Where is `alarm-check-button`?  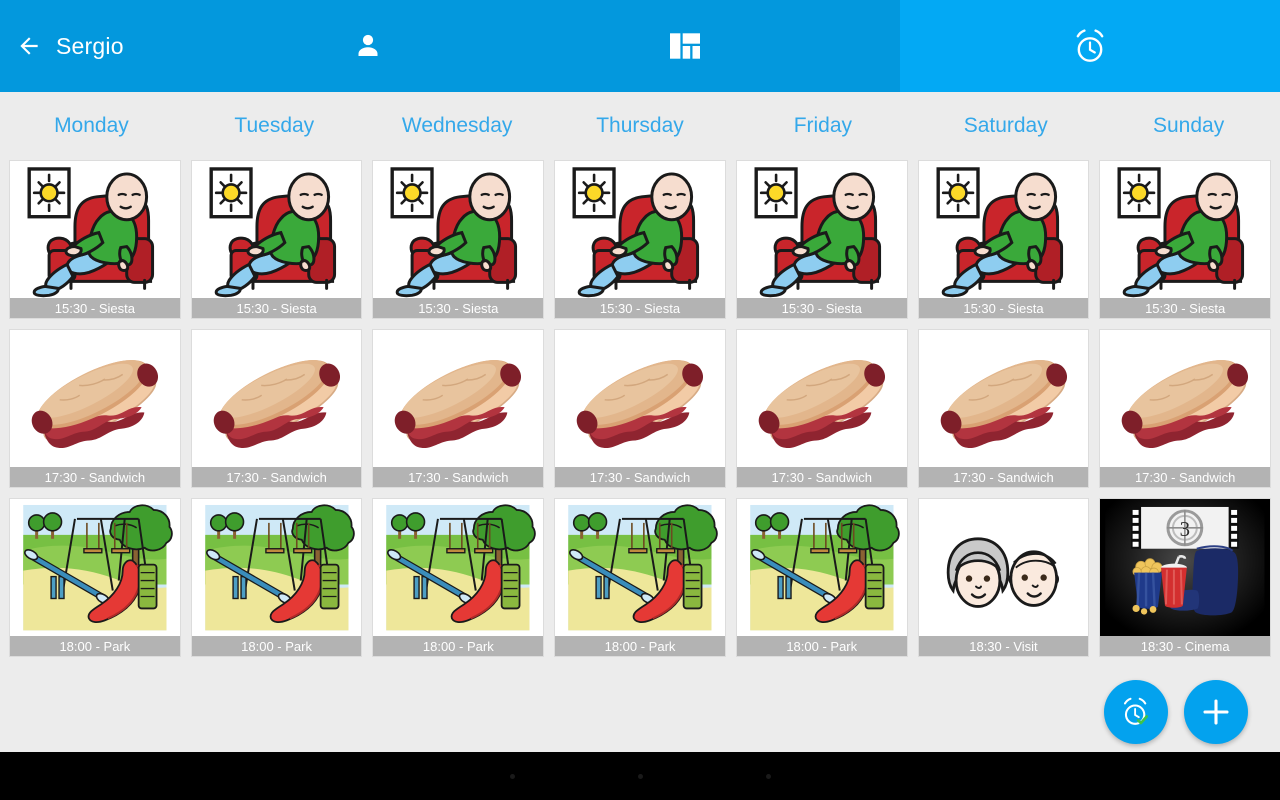
alarm-check-button is located at coordinates (1136, 712).